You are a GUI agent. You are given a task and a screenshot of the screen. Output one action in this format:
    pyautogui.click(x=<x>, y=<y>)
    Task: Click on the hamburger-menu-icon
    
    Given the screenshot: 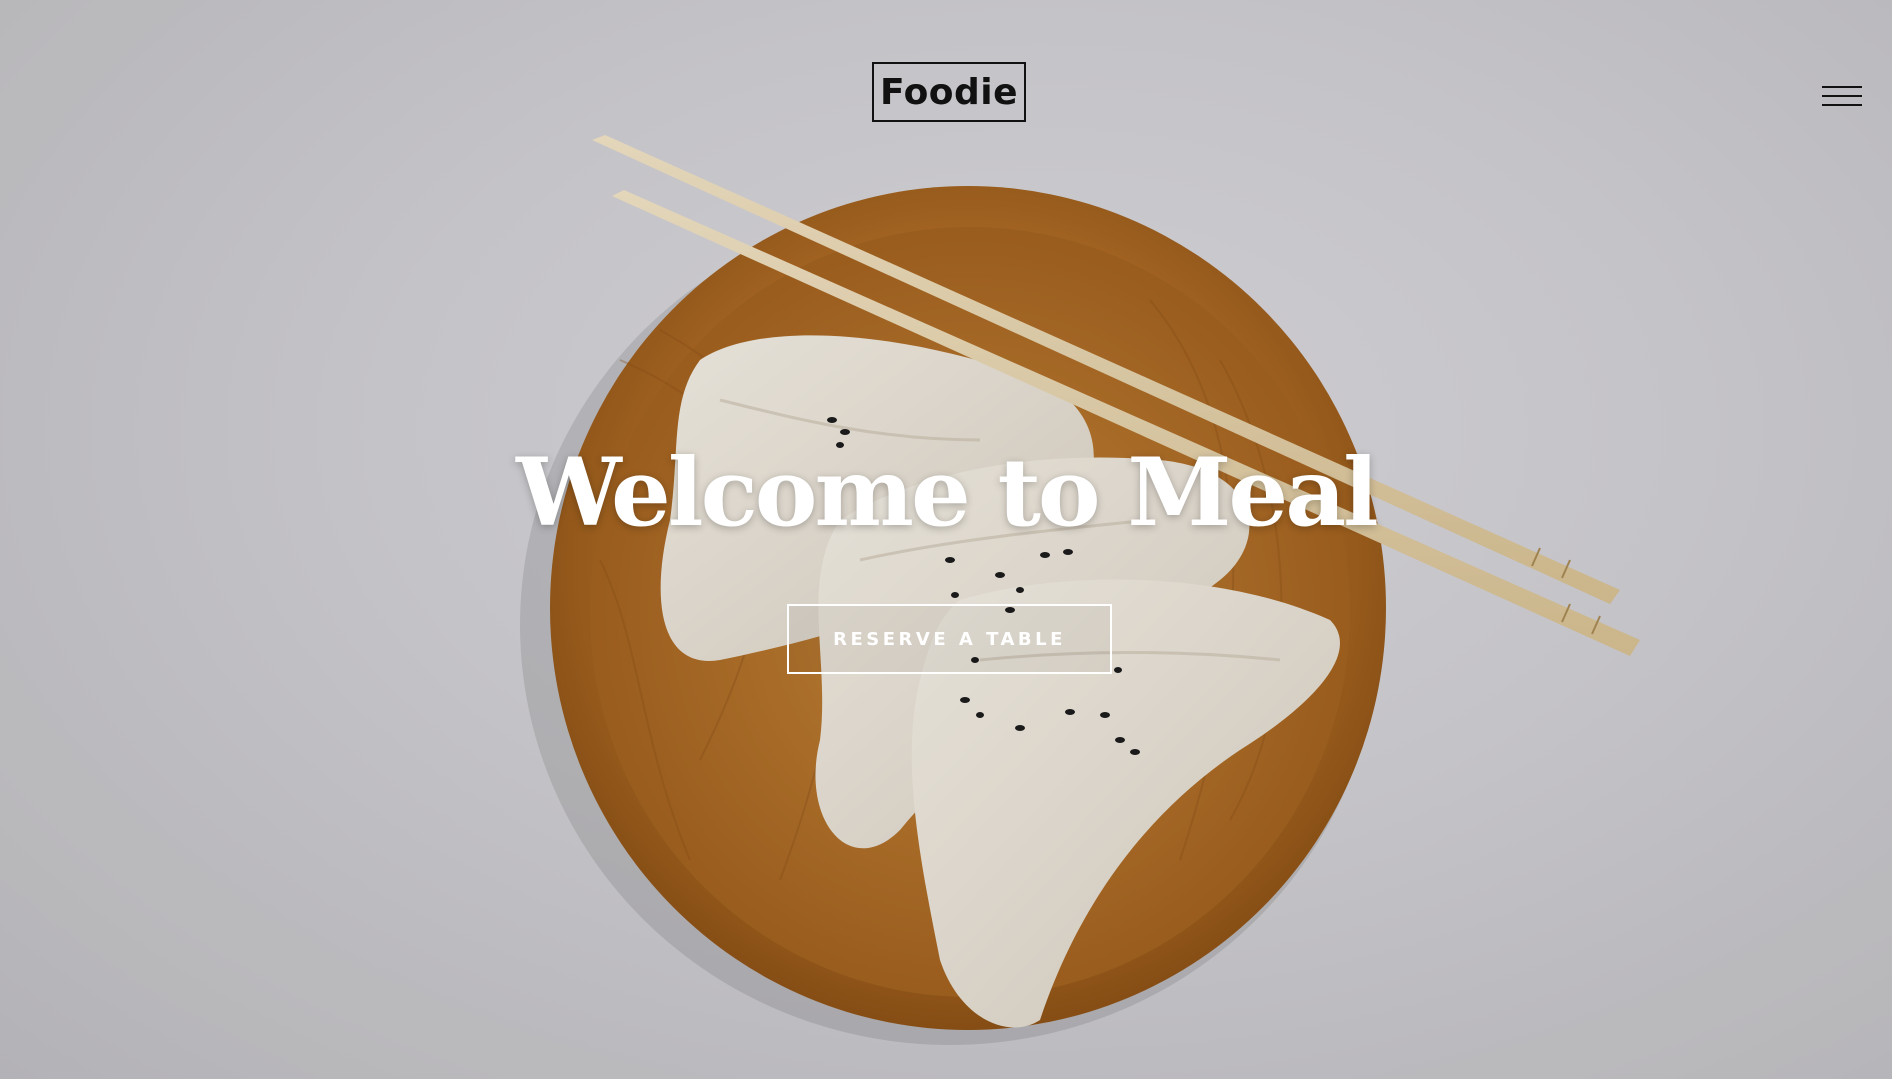 What is the action you would take?
    pyautogui.click(x=1842, y=96)
    